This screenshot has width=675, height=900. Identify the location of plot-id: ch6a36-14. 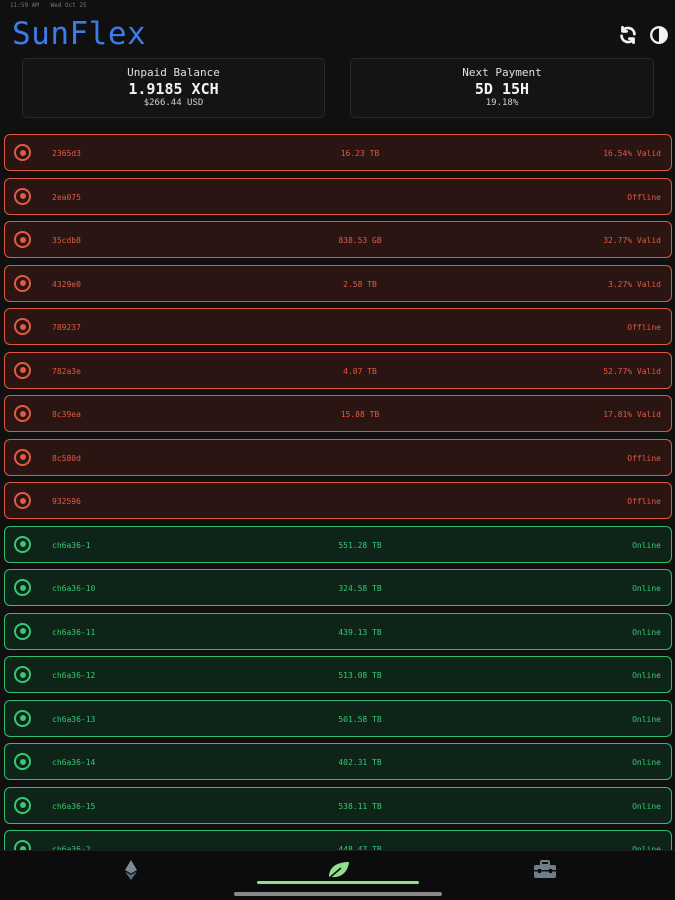
(74, 762).